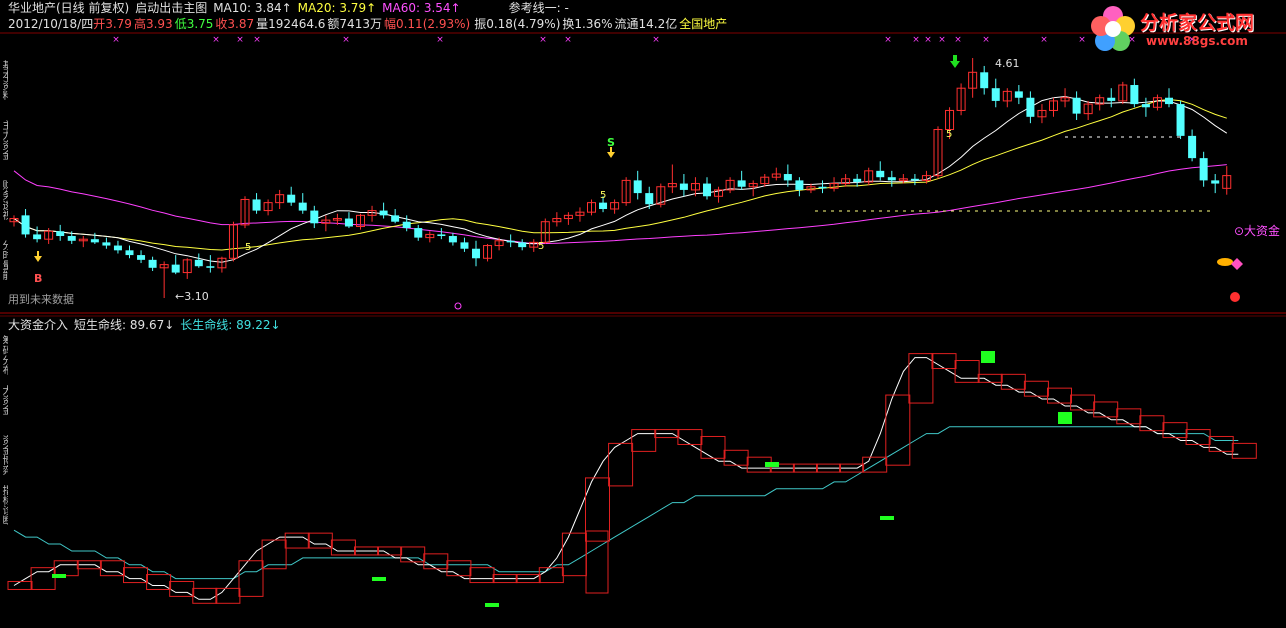 This screenshot has height=628, width=1286. What do you see at coordinates (68, 8) in the screenshot?
I see `stock-name: 华业地产(日线 前复权)` at bounding box center [68, 8].